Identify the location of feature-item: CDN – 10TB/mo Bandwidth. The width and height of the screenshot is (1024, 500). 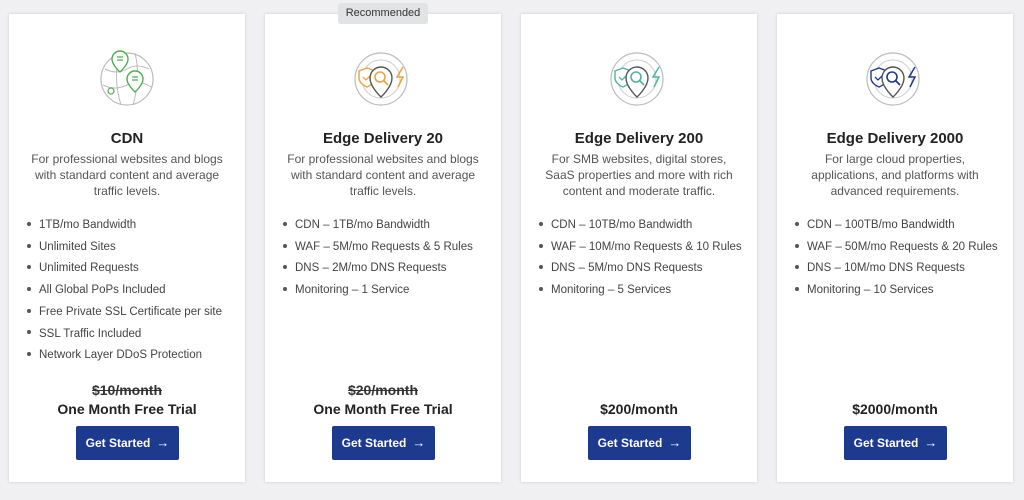
(645, 226).